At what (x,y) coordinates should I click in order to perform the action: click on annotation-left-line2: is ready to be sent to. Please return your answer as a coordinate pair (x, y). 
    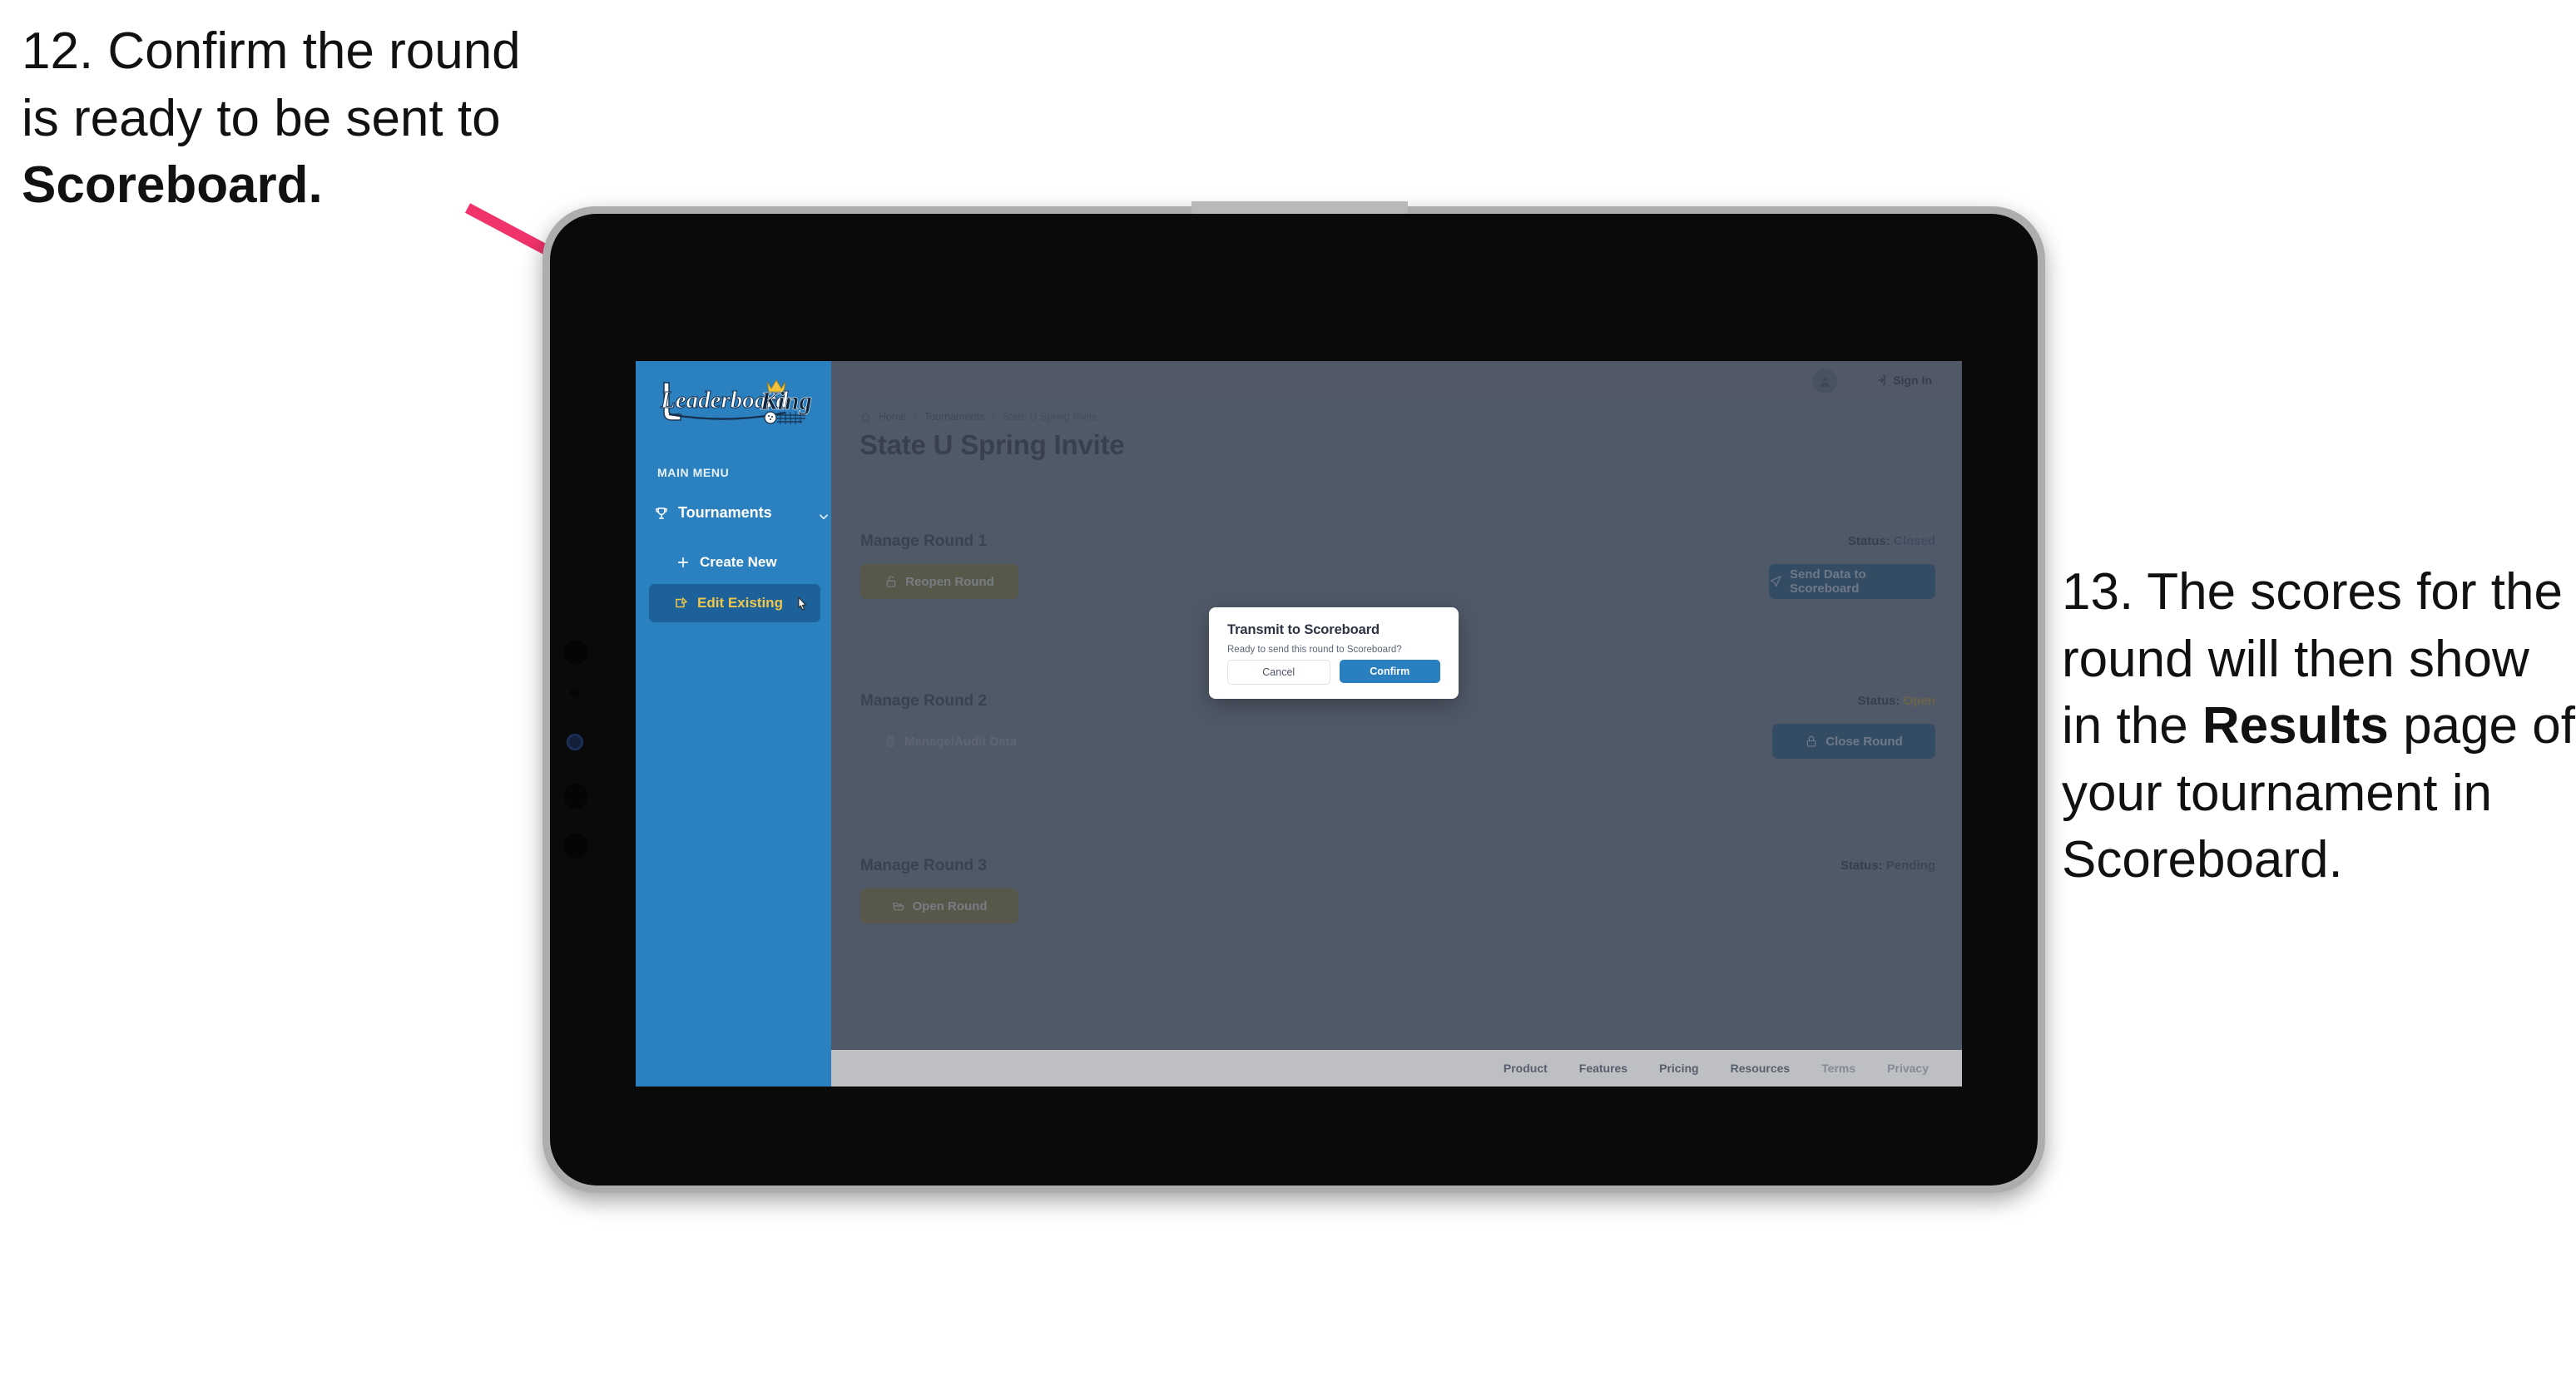
    Looking at the image, I should click on (262, 118).